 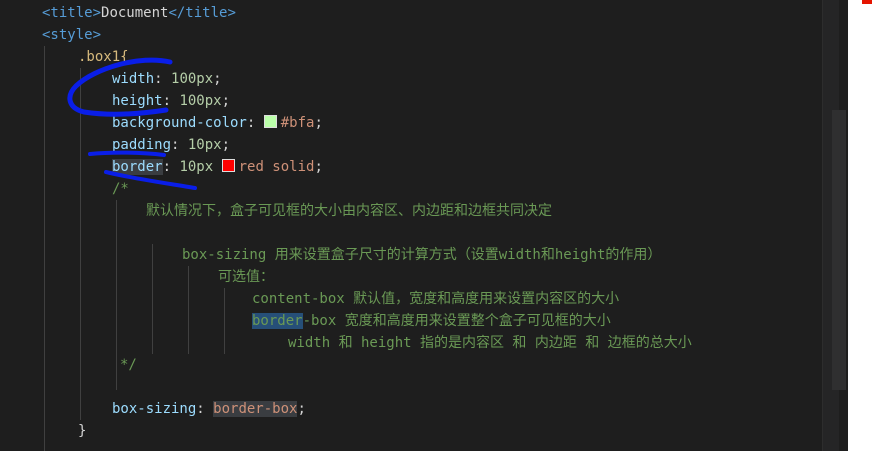 I want to click on css-property: width, so click(x=133, y=79).